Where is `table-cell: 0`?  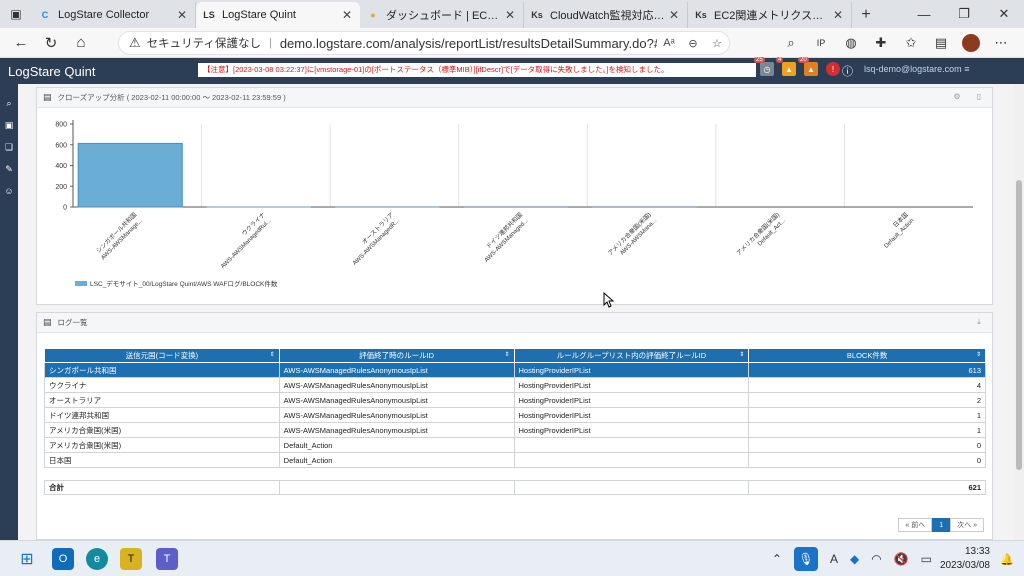 table-cell: 0 is located at coordinates (867, 460).